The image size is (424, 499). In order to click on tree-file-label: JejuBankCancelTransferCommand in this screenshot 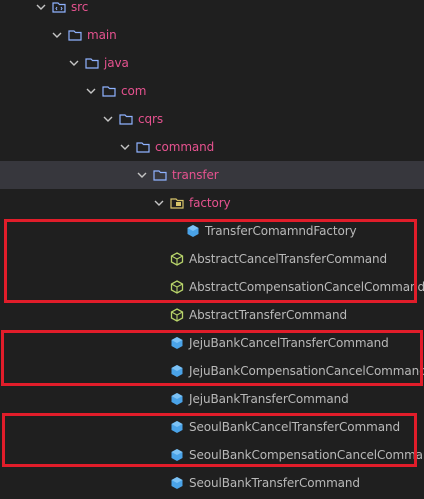, I will do `click(289, 343)`.